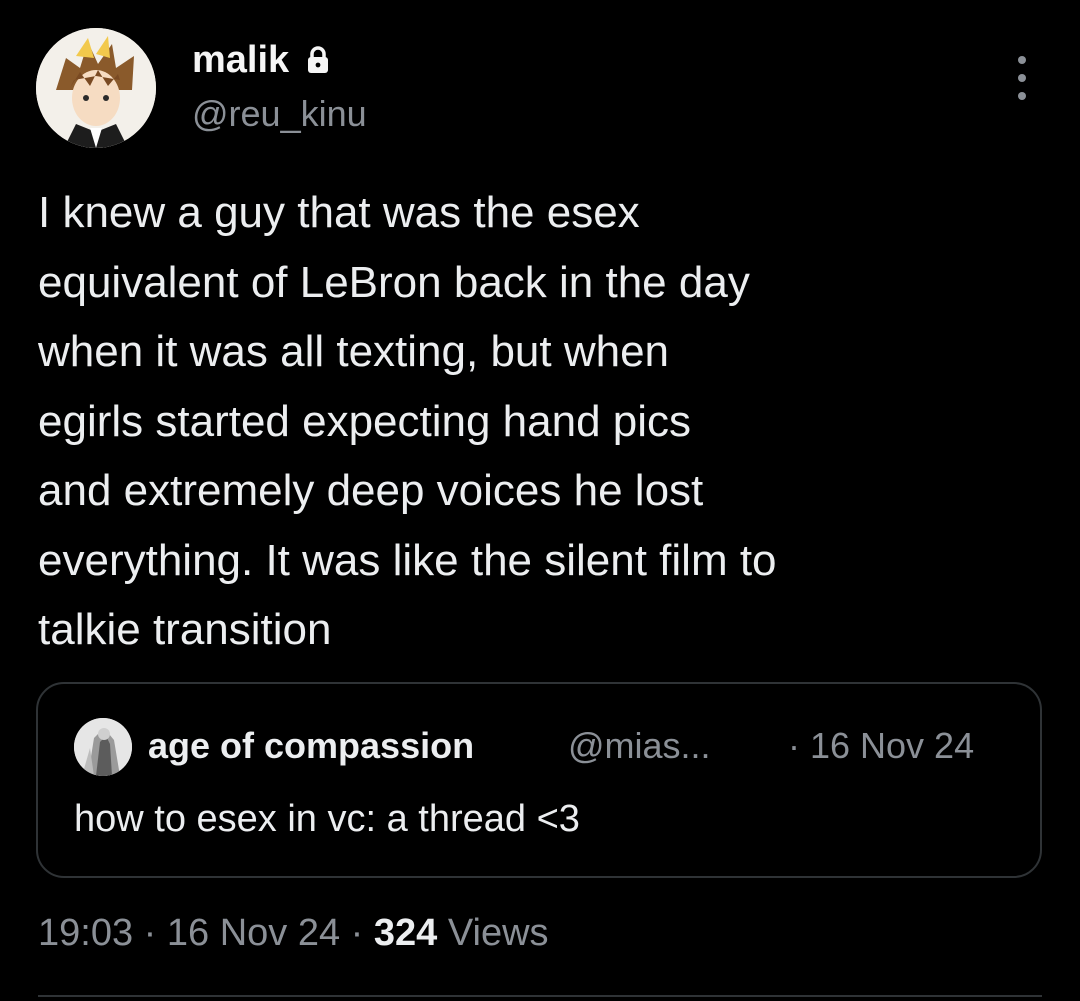 The width and height of the screenshot is (1080, 1001). I want to click on quote-author-avatar, so click(103, 747).